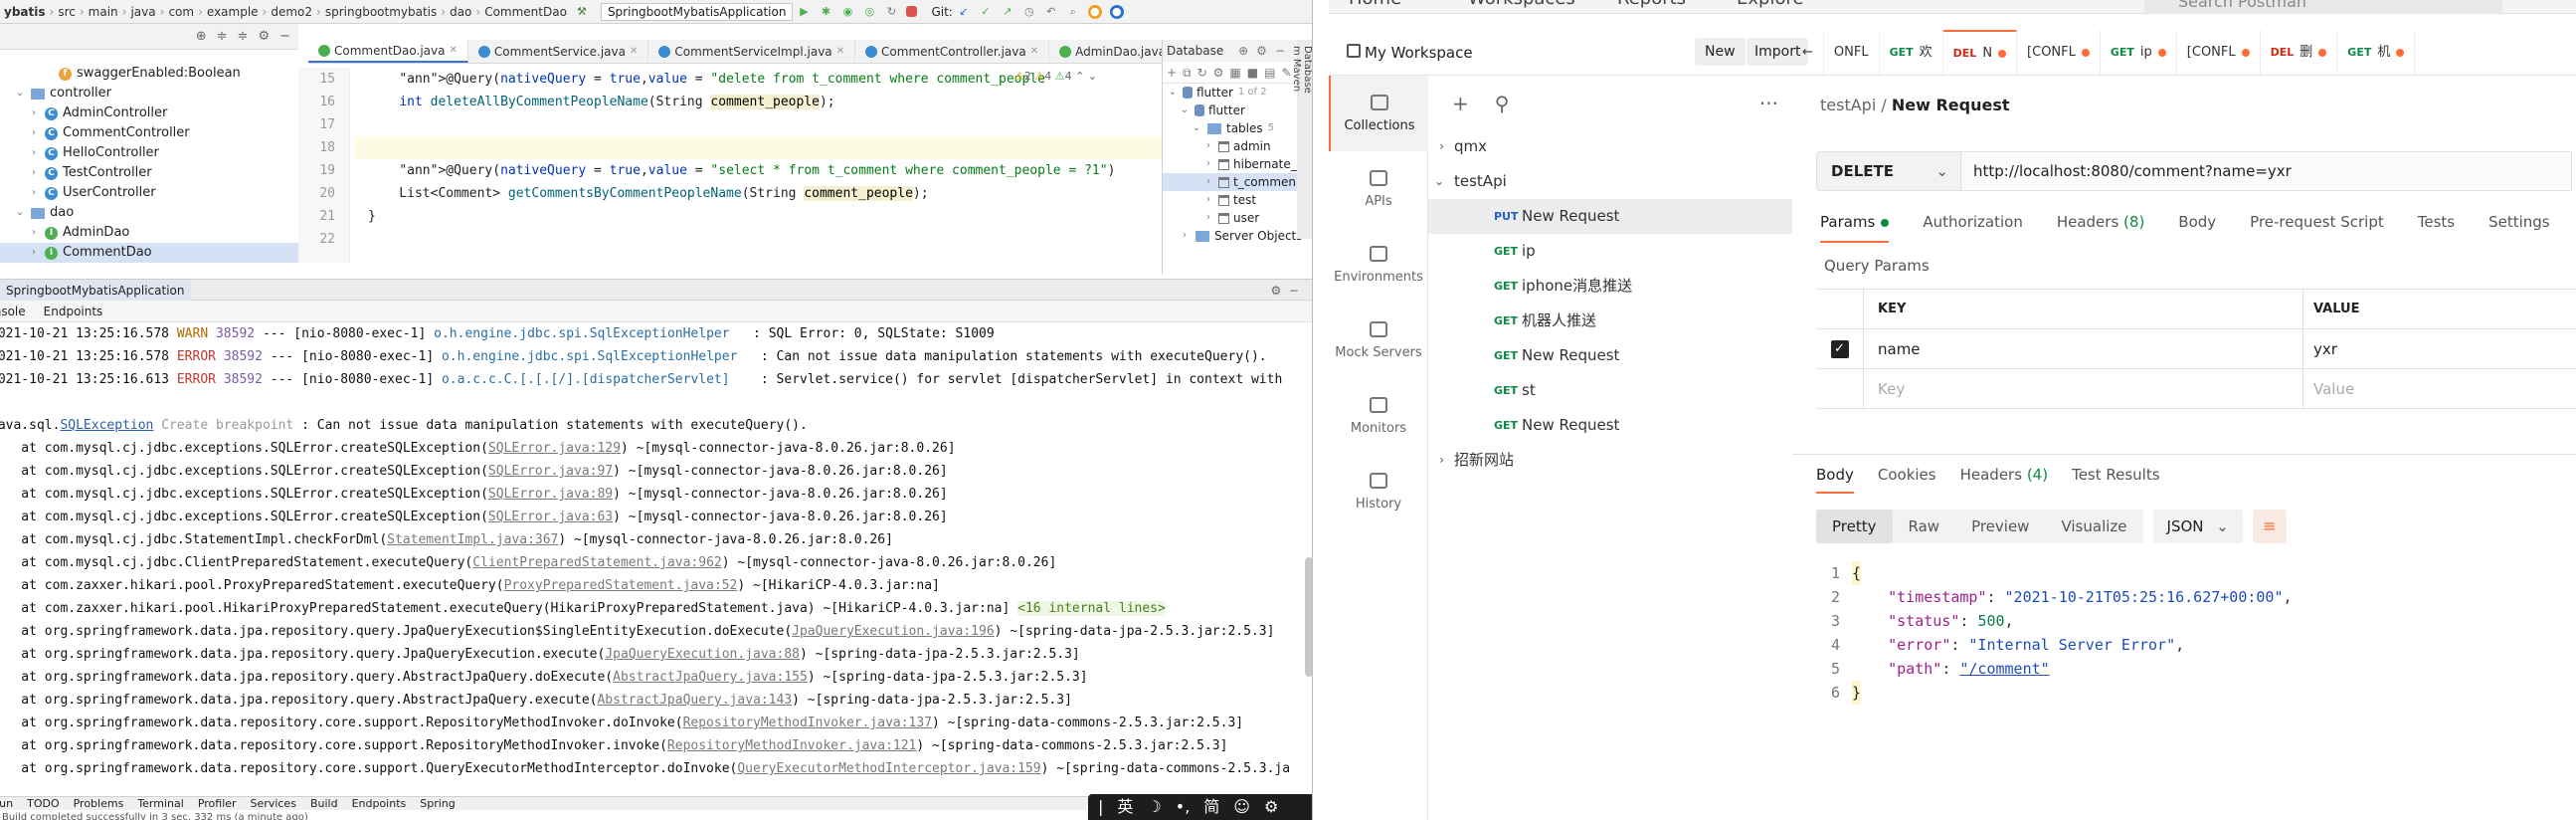  What do you see at coordinates (2519, 228) in the screenshot?
I see `tab-settings: Settings` at bounding box center [2519, 228].